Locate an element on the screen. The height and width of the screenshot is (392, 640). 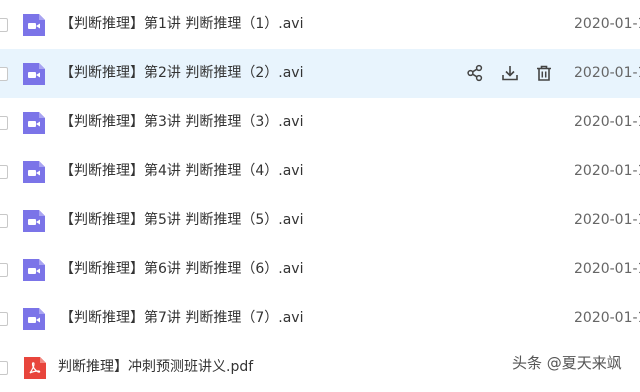
file-row: 【判断推理】第1讲 判断推理（1）.avi 2020-01-1 is located at coordinates (320, 24).